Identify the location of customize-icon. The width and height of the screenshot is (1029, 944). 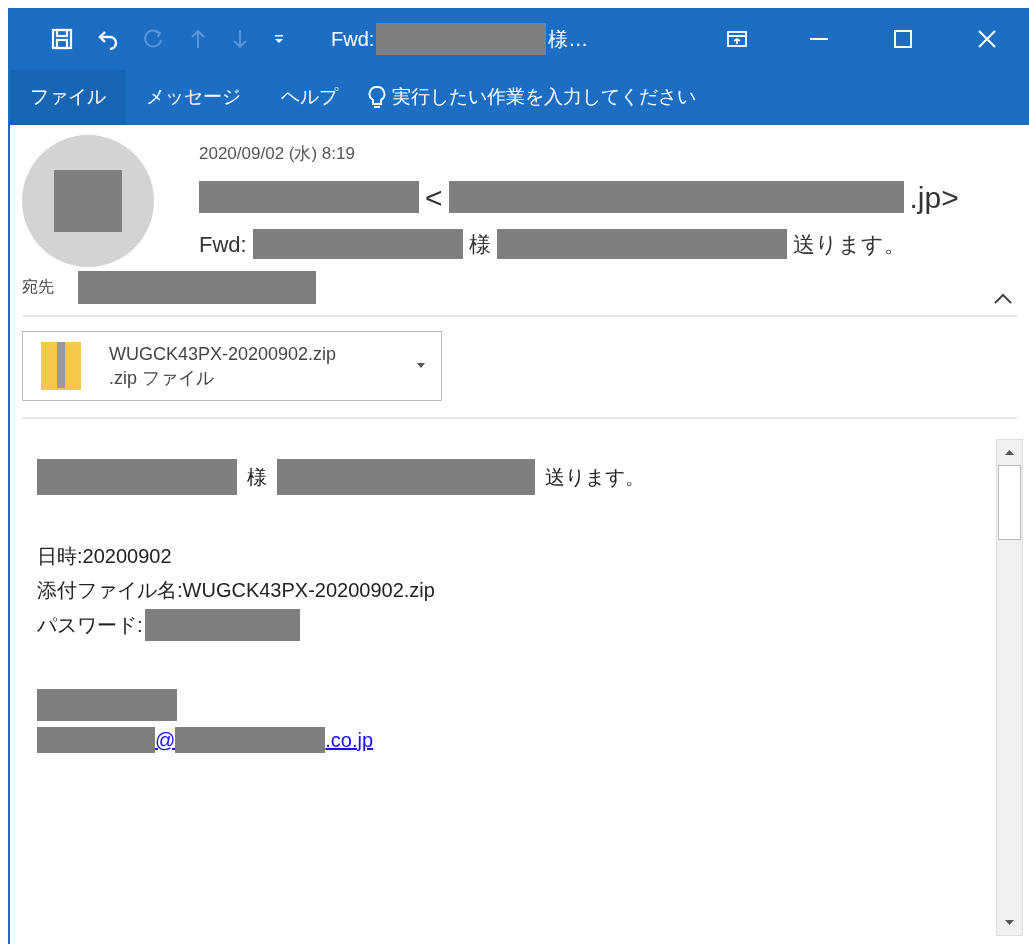
(279, 39).